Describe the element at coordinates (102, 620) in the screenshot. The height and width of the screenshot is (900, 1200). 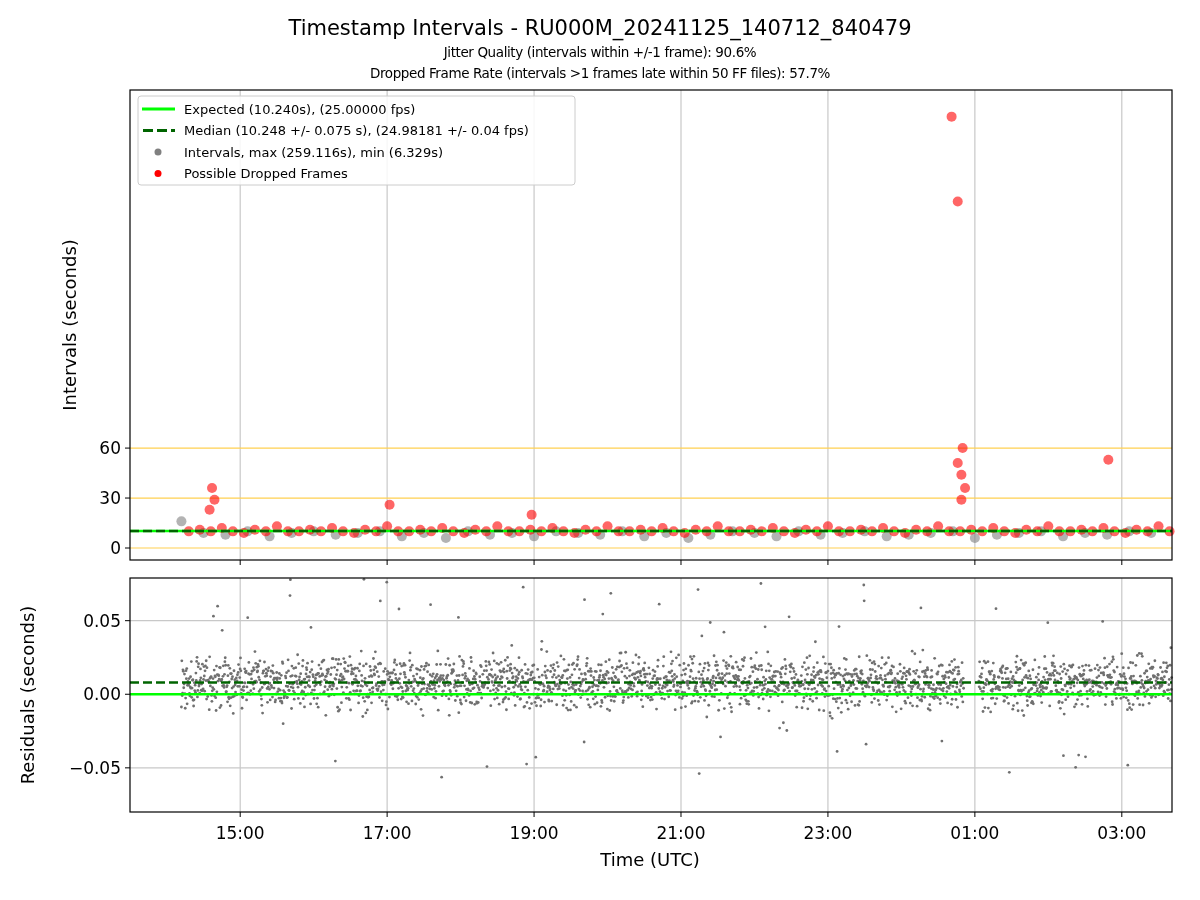
I see `y-tick-label: 0.05` at that location.